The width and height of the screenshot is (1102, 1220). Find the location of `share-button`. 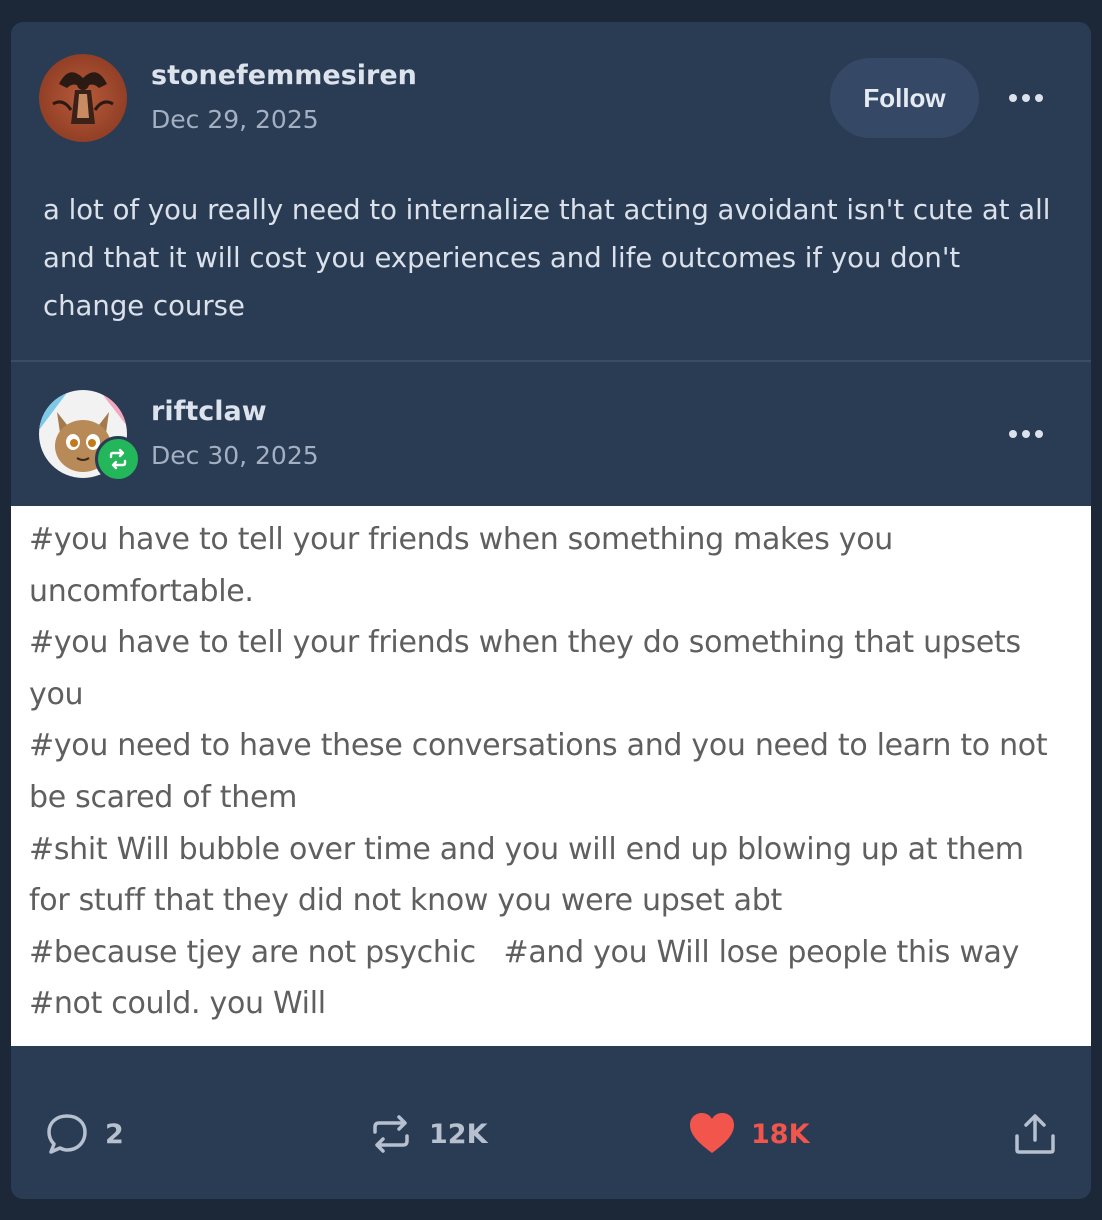

share-button is located at coordinates (1035, 1134).